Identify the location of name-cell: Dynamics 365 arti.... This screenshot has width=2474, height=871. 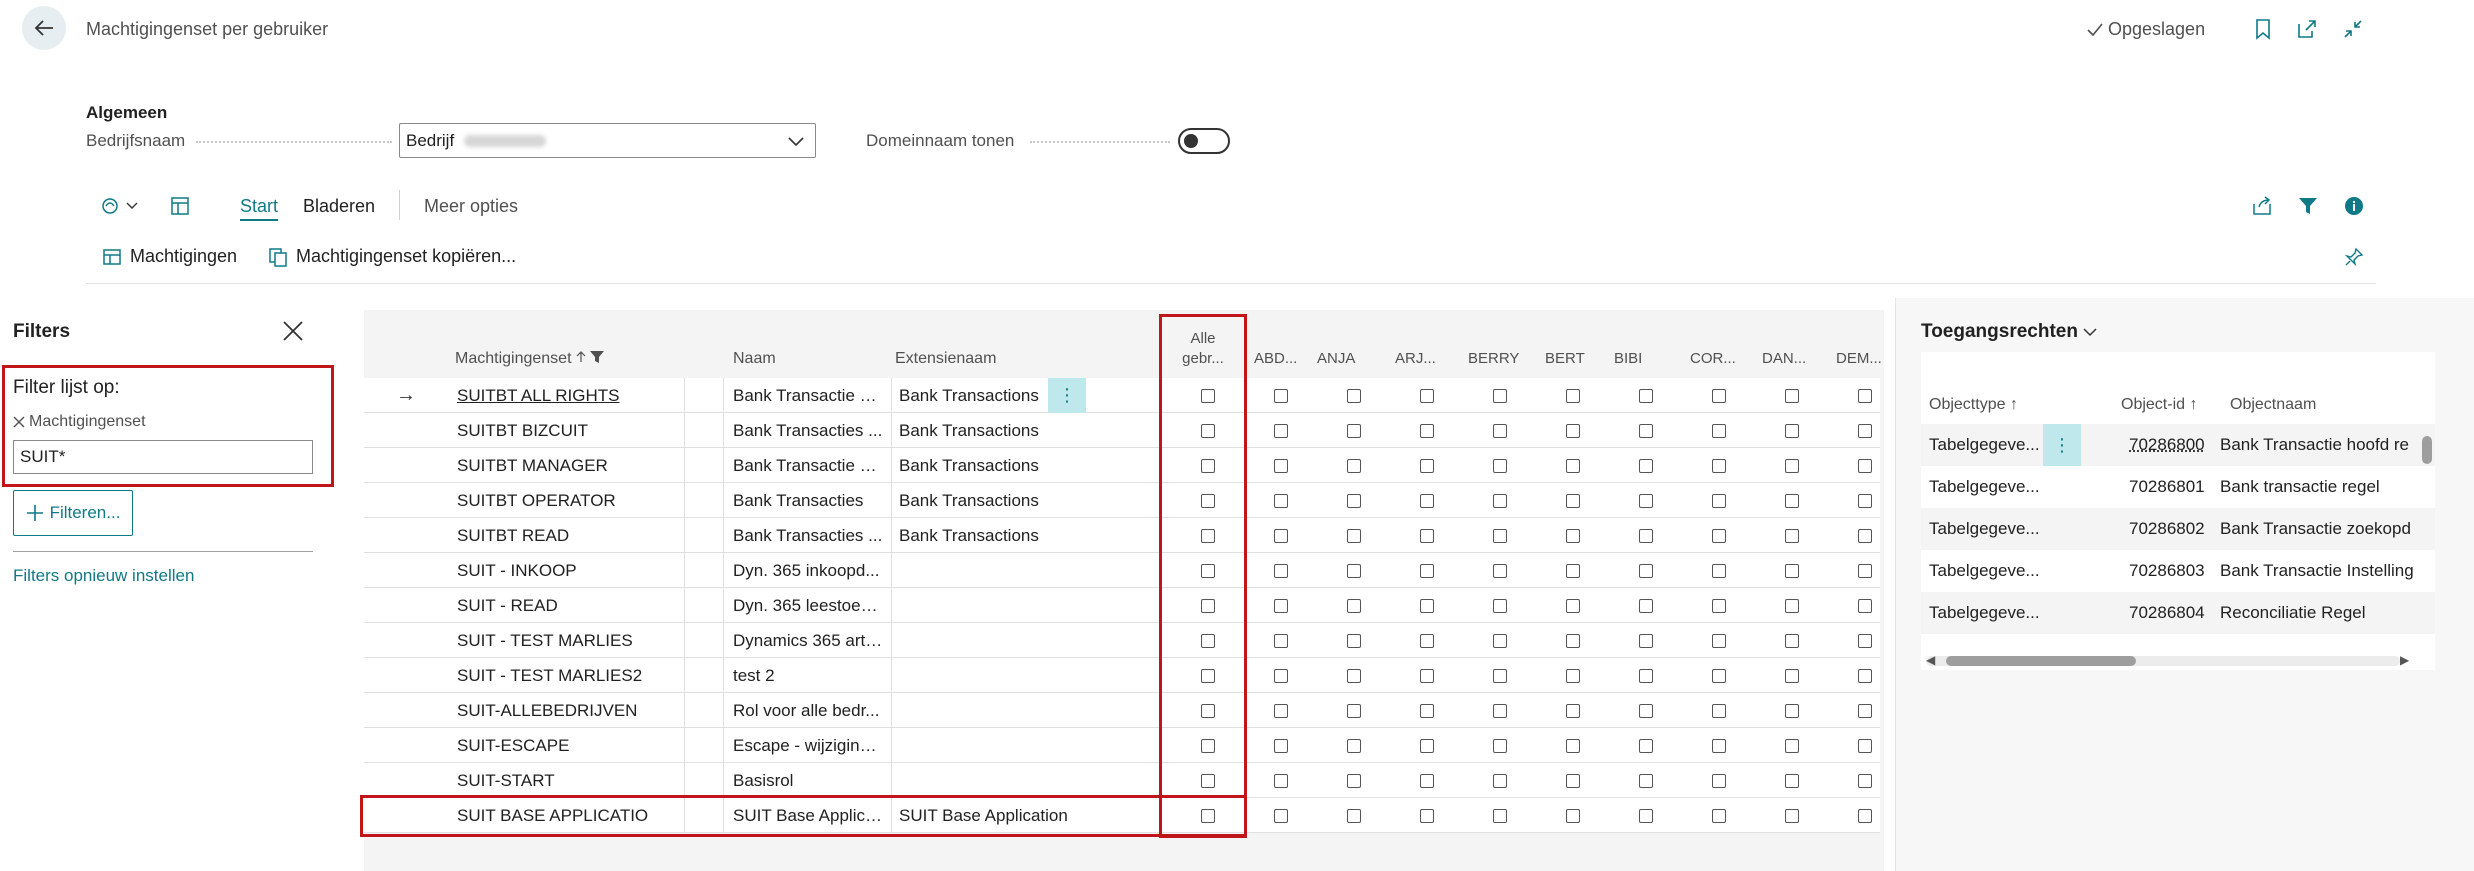
(808, 641).